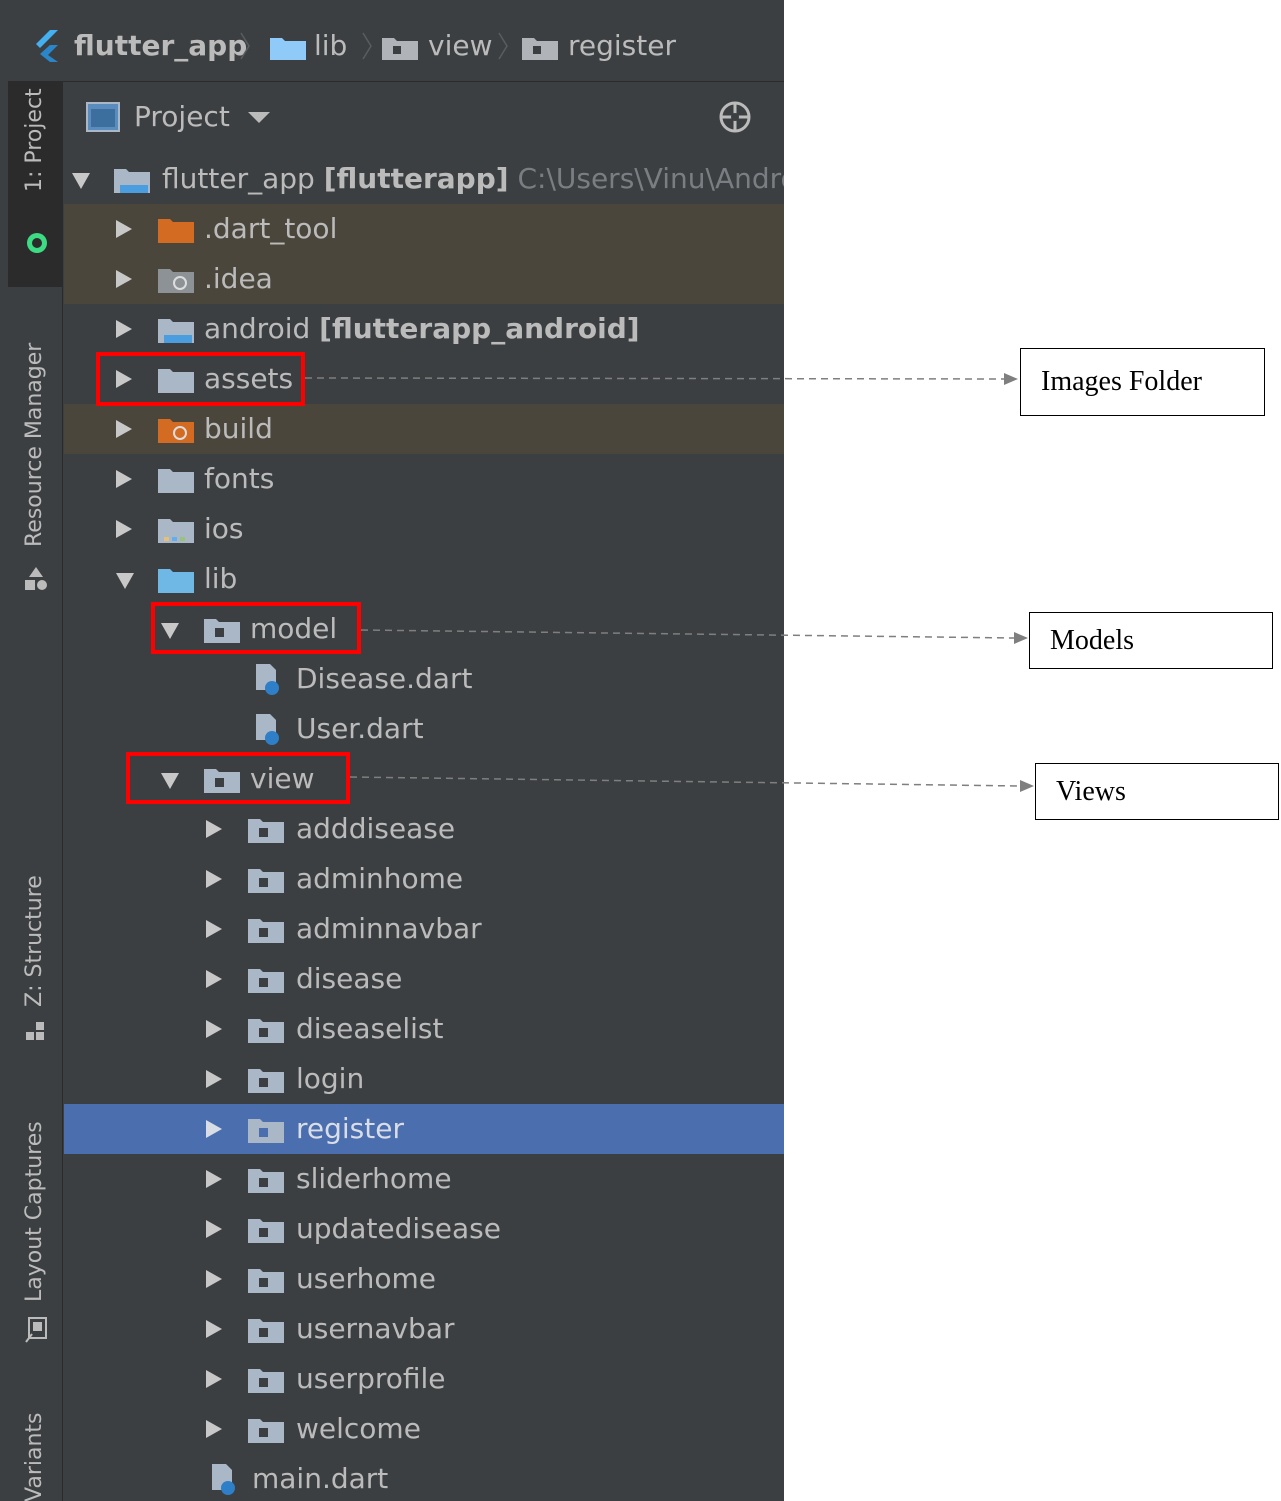 The image size is (1281, 1501). Describe the element at coordinates (1151, 640) in the screenshot. I see `callout-models: Models` at that location.